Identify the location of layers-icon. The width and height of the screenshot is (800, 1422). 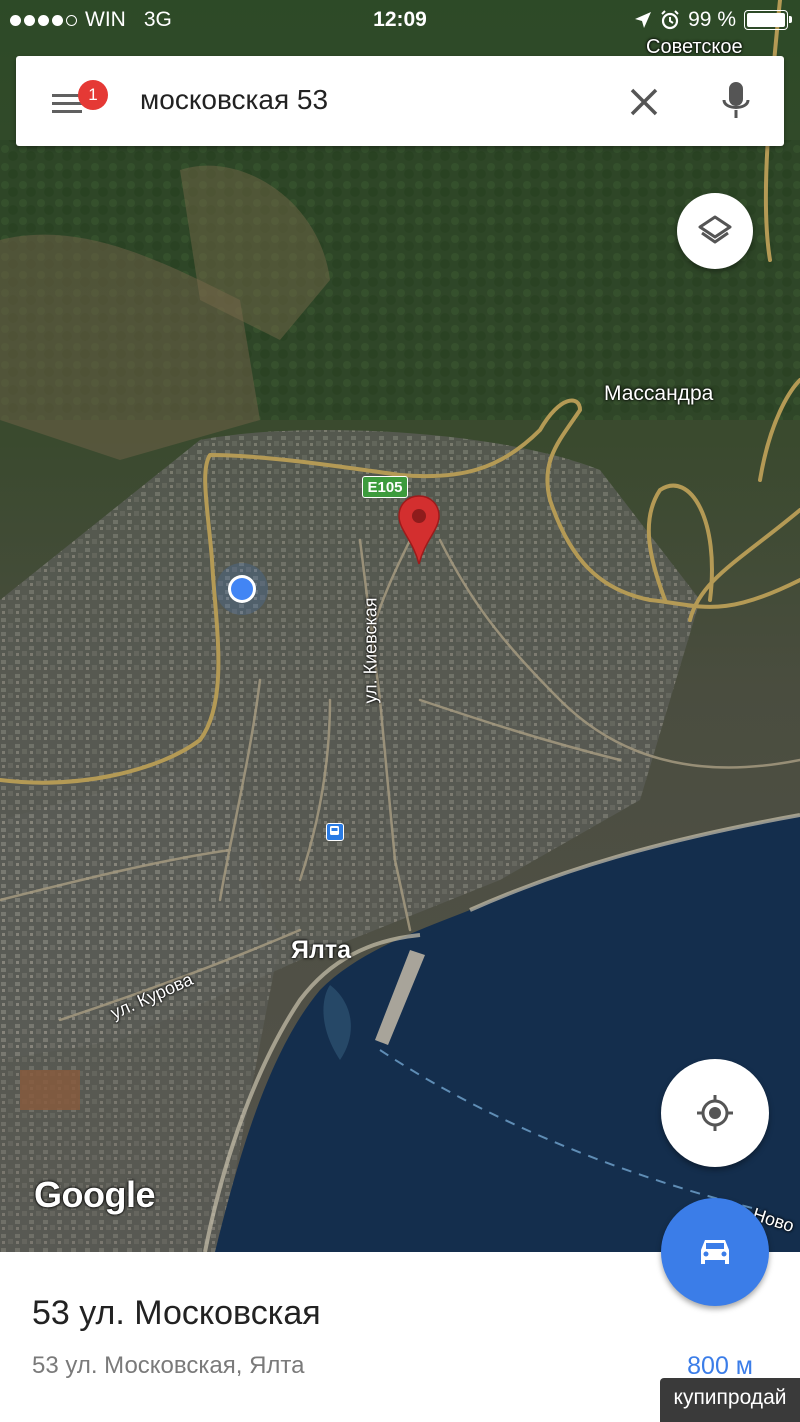
(715, 229).